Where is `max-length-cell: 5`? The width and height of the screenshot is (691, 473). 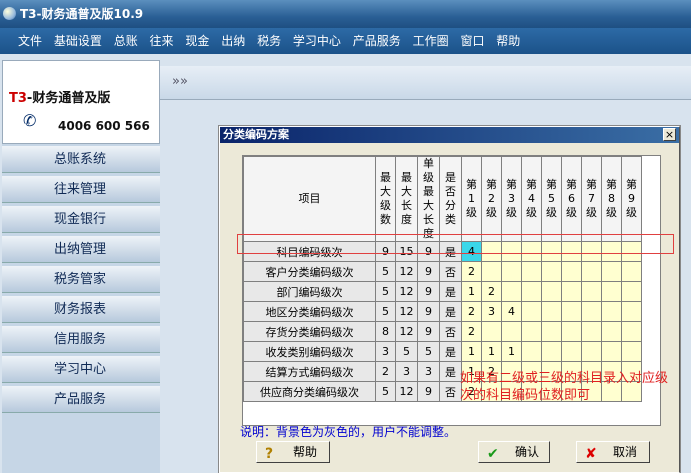
max-length-cell: 5 is located at coordinates (406, 351).